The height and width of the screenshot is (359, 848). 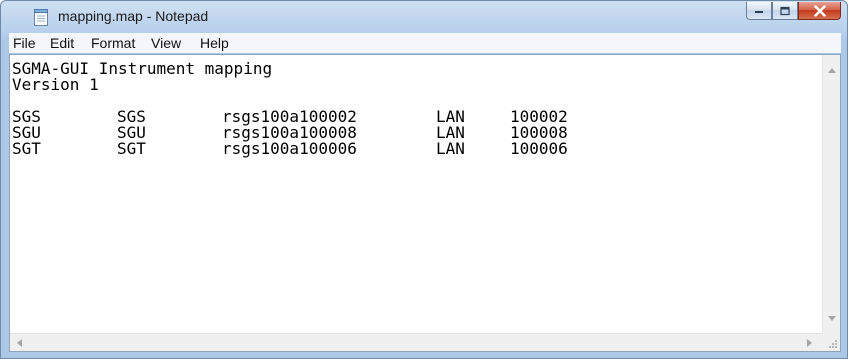 What do you see at coordinates (450, 148) in the screenshot?
I see `row-3-col-4: LAN` at bounding box center [450, 148].